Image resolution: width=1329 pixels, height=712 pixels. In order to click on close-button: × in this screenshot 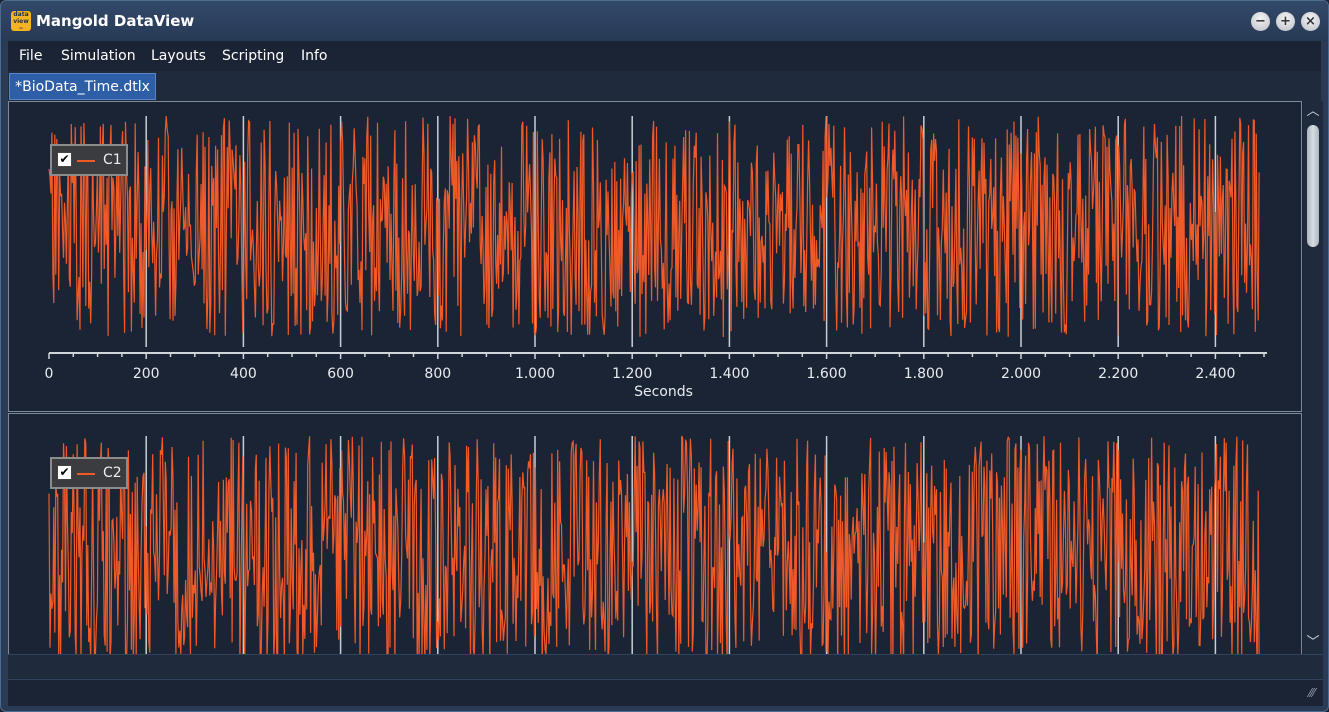, I will do `click(1310, 21)`.